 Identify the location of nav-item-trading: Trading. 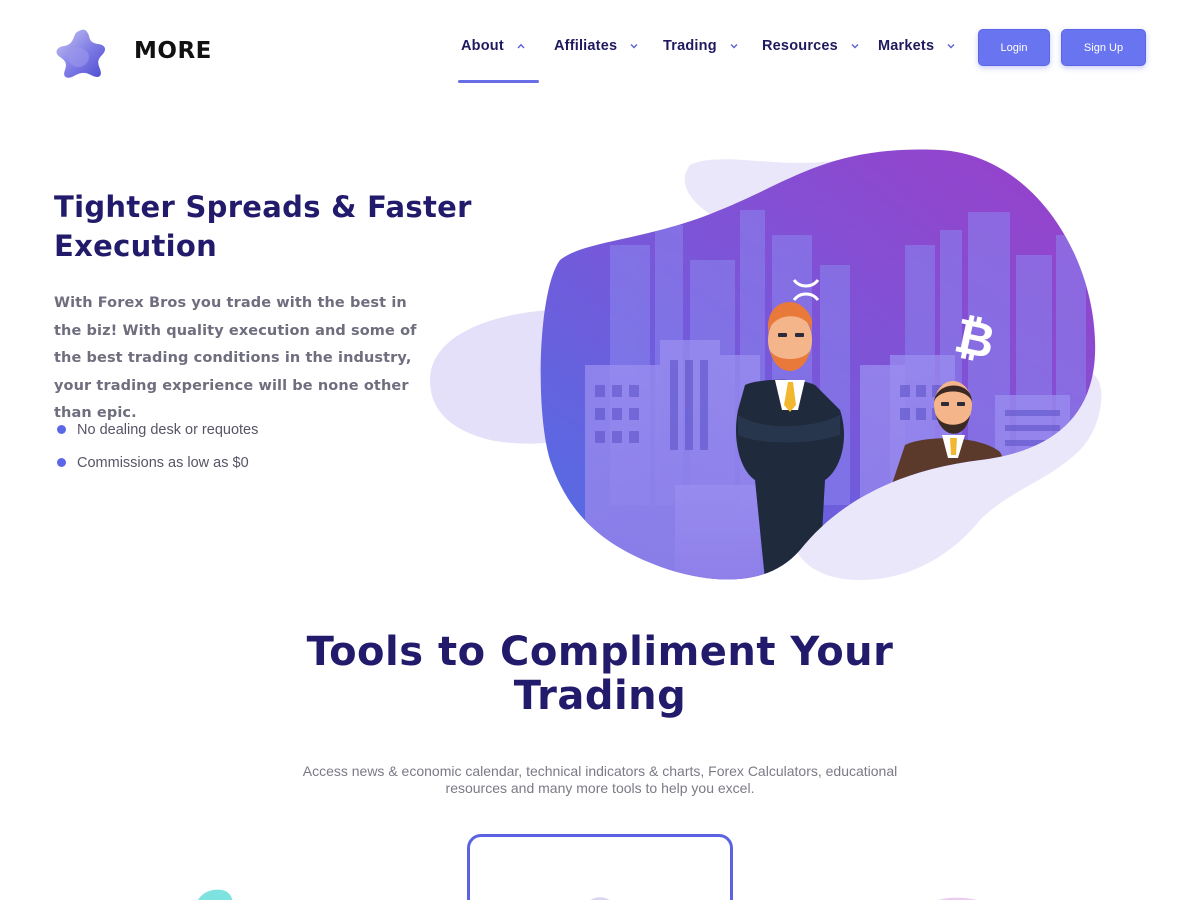
(700, 60).